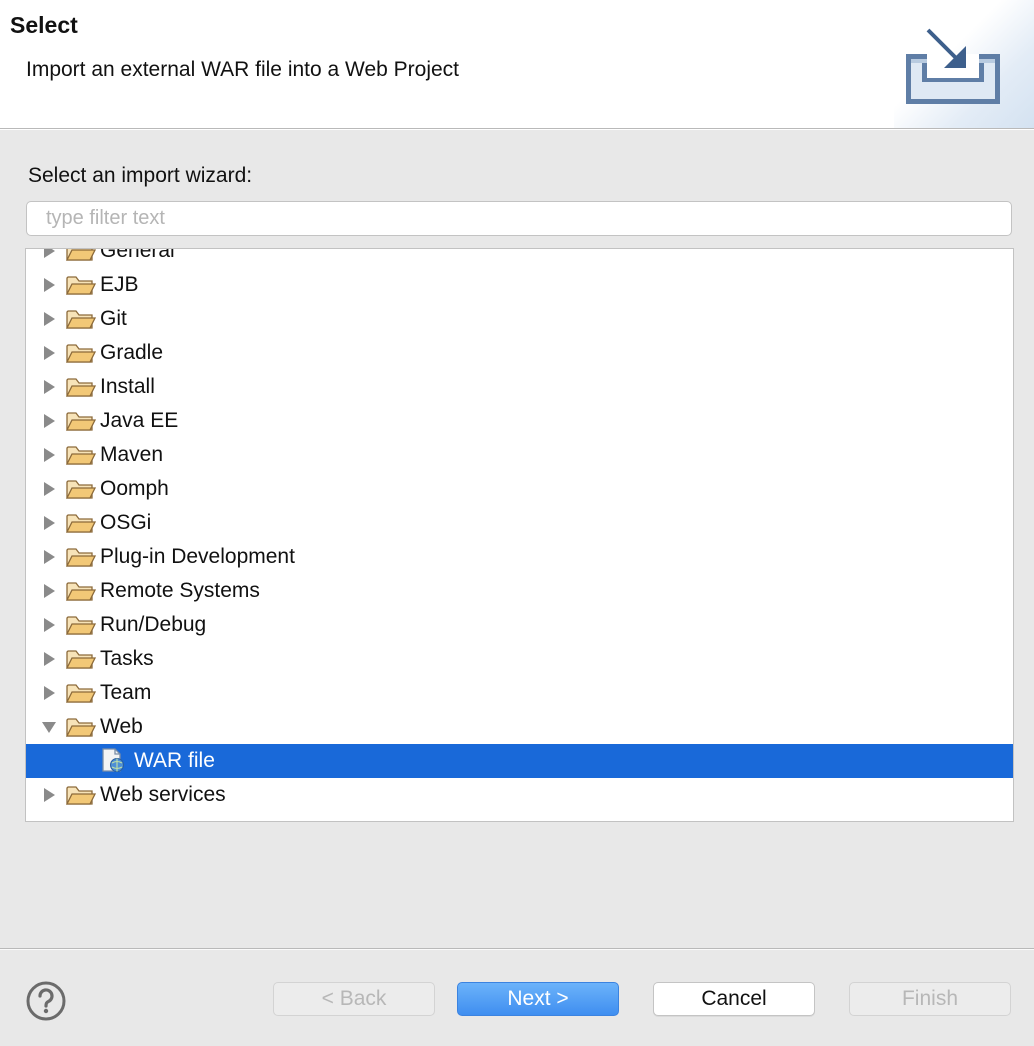  I want to click on tree-item-label: General, so click(137, 255).